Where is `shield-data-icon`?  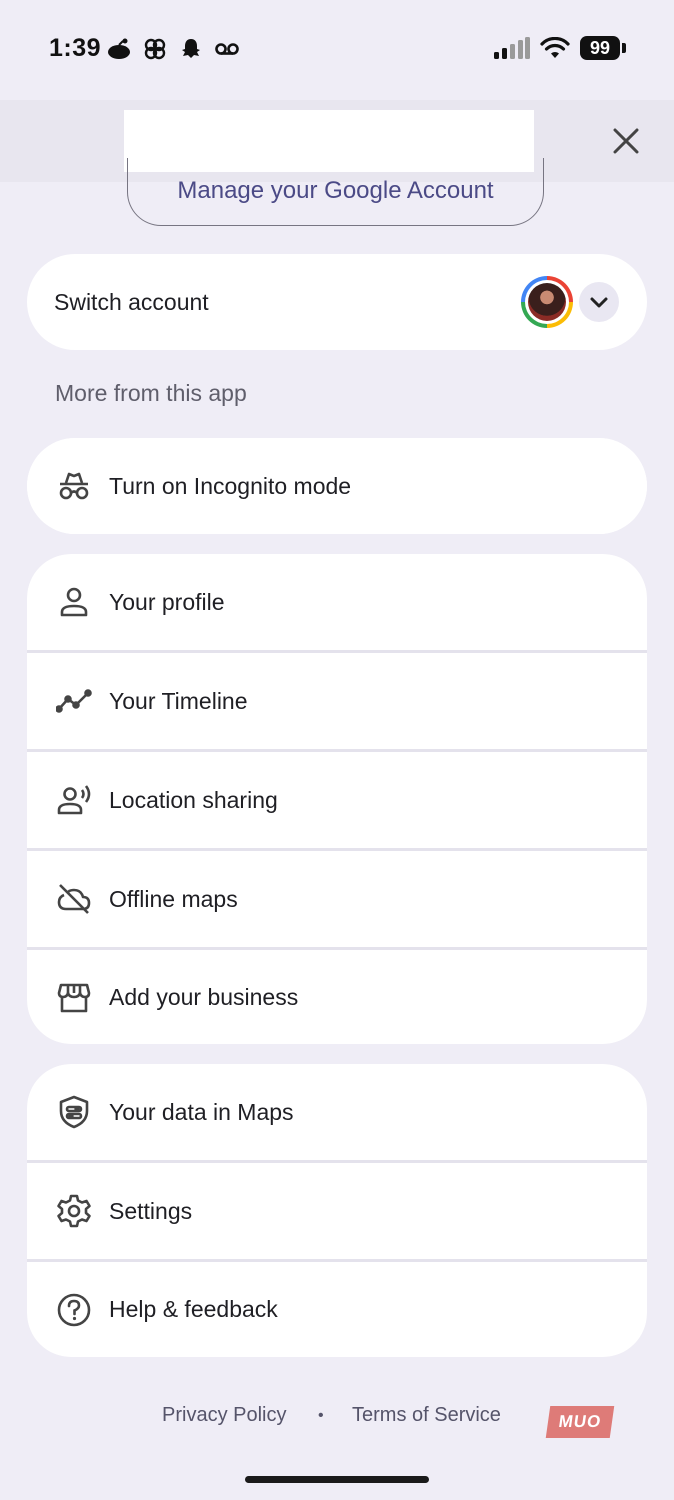
shield-data-icon is located at coordinates (74, 1112).